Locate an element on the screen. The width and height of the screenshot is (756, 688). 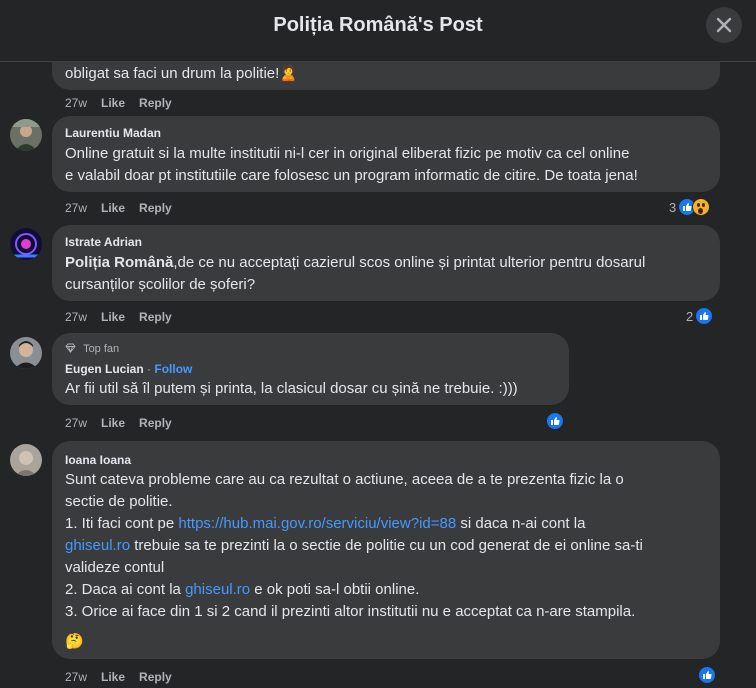
scrollbar is located at coordinates (752, 375).